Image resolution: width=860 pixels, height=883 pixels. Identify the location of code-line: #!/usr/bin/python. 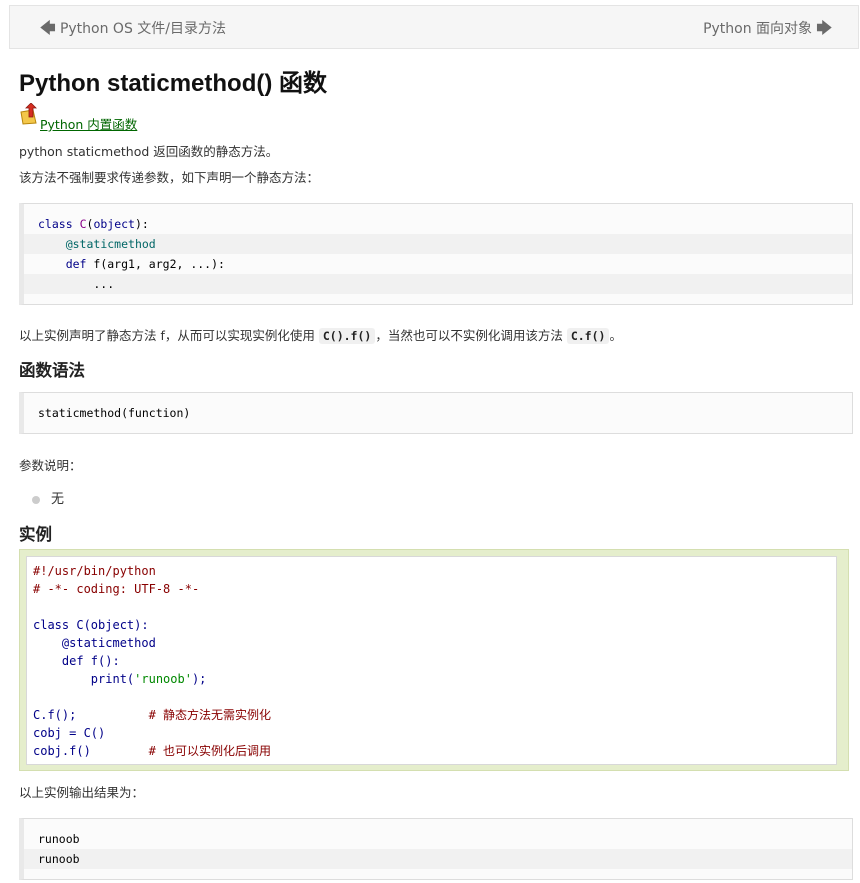
(94, 571).